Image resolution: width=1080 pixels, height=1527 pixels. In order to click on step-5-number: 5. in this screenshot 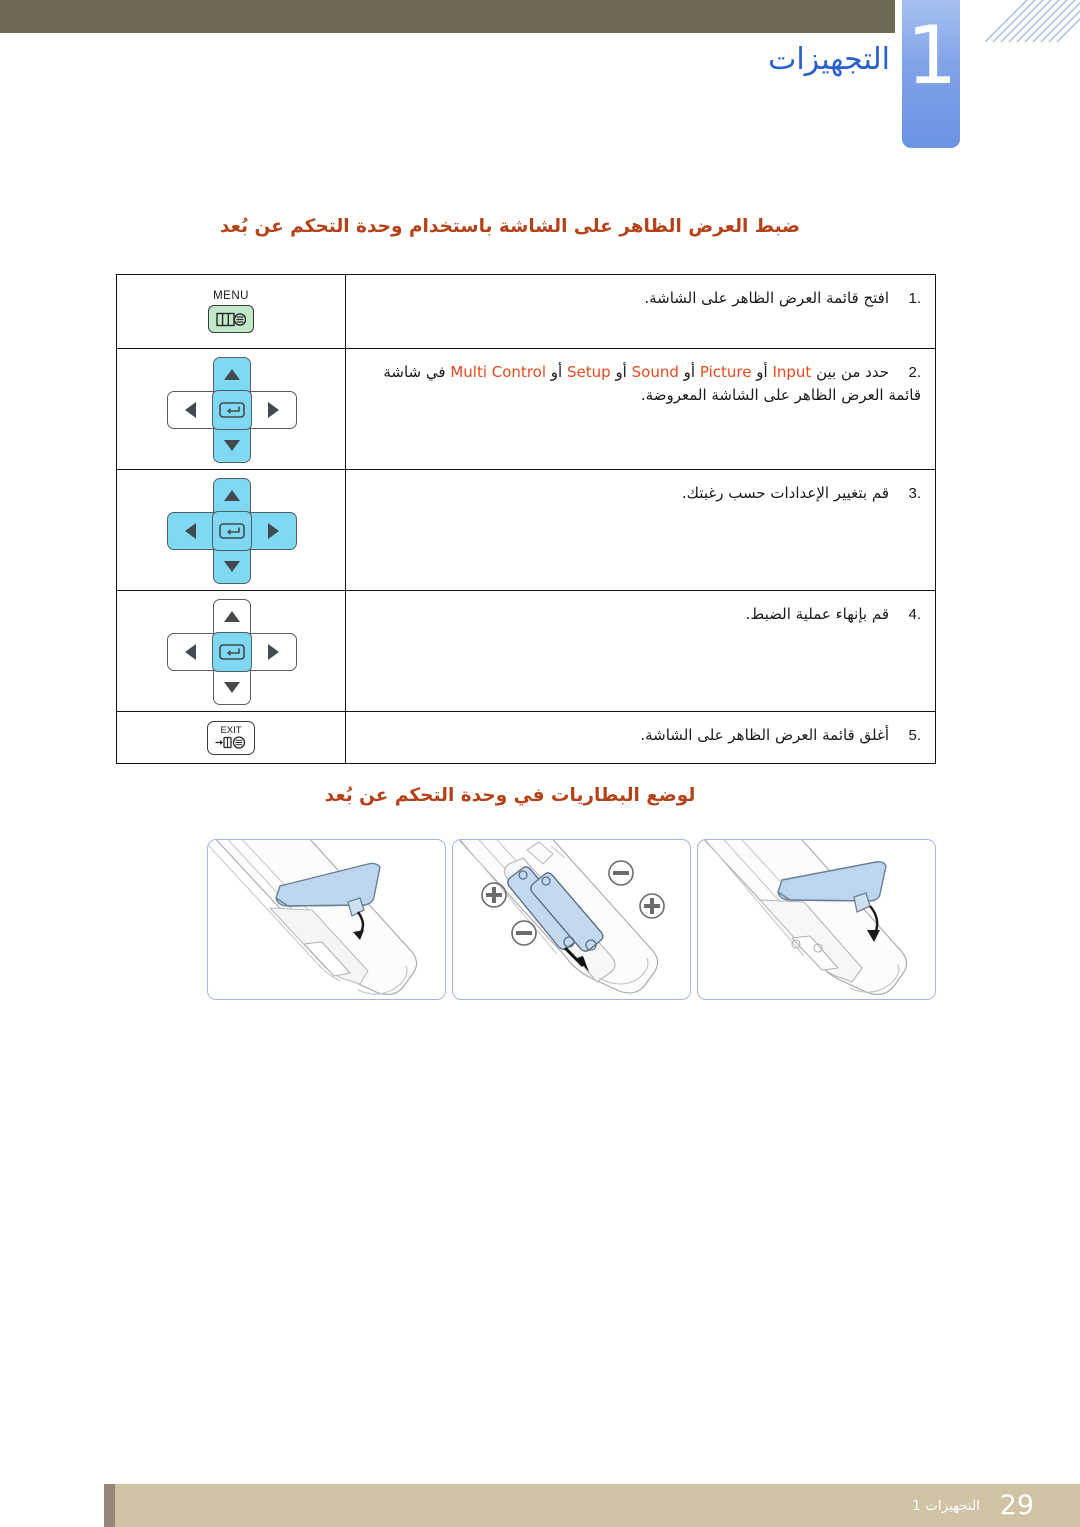, I will do `click(914, 735)`.